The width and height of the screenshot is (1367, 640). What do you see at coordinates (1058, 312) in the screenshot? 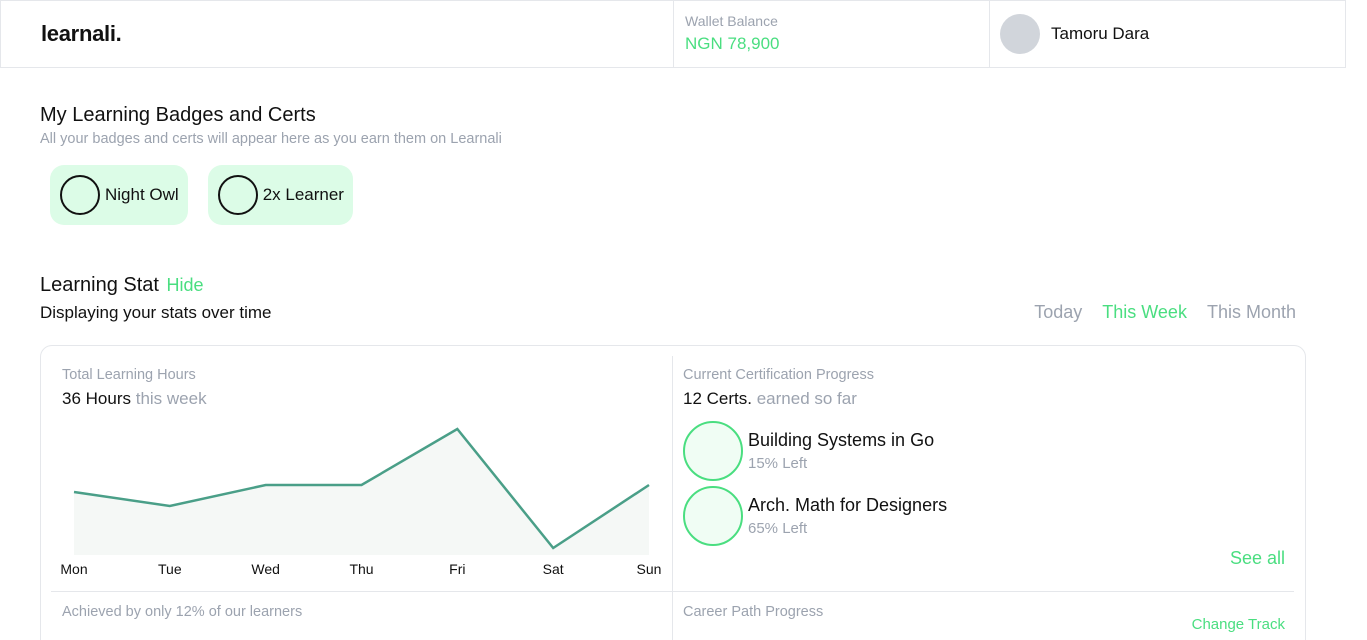
I see `tab-today: Today` at bounding box center [1058, 312].